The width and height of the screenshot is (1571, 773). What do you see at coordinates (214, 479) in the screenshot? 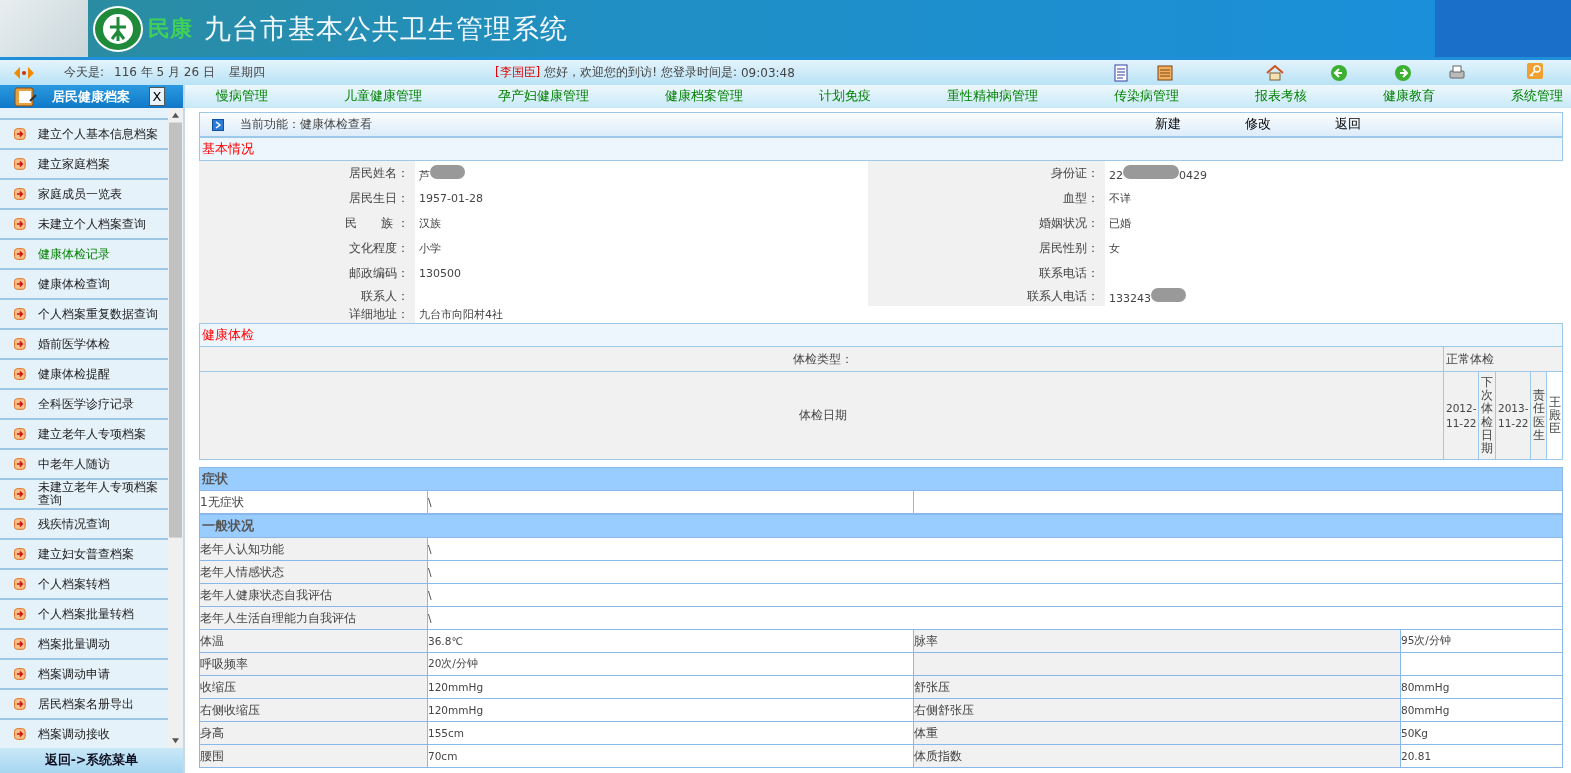
I see `section-title: 症状` at bounding box center [214, 479].